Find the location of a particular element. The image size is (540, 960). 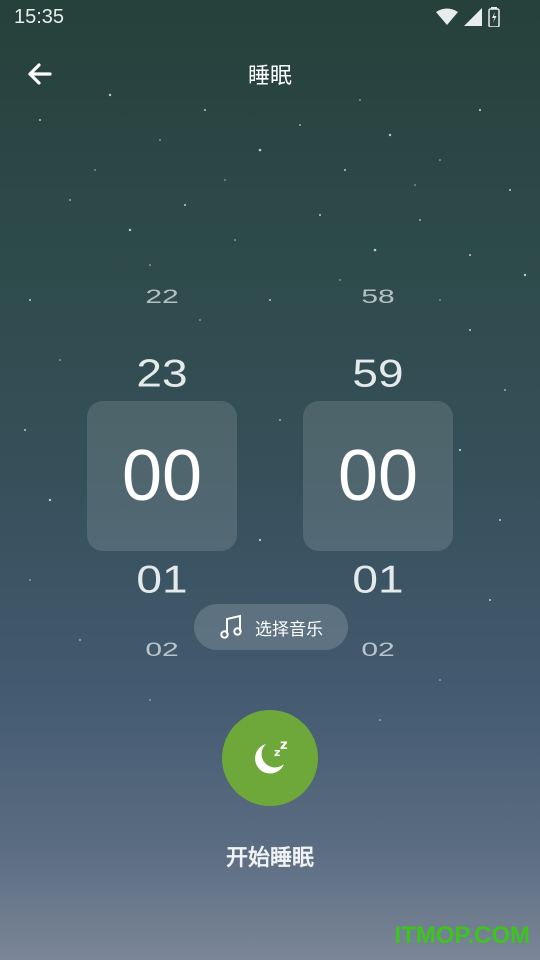

minute-option-below: 01 is located at coordinates (378, 579).